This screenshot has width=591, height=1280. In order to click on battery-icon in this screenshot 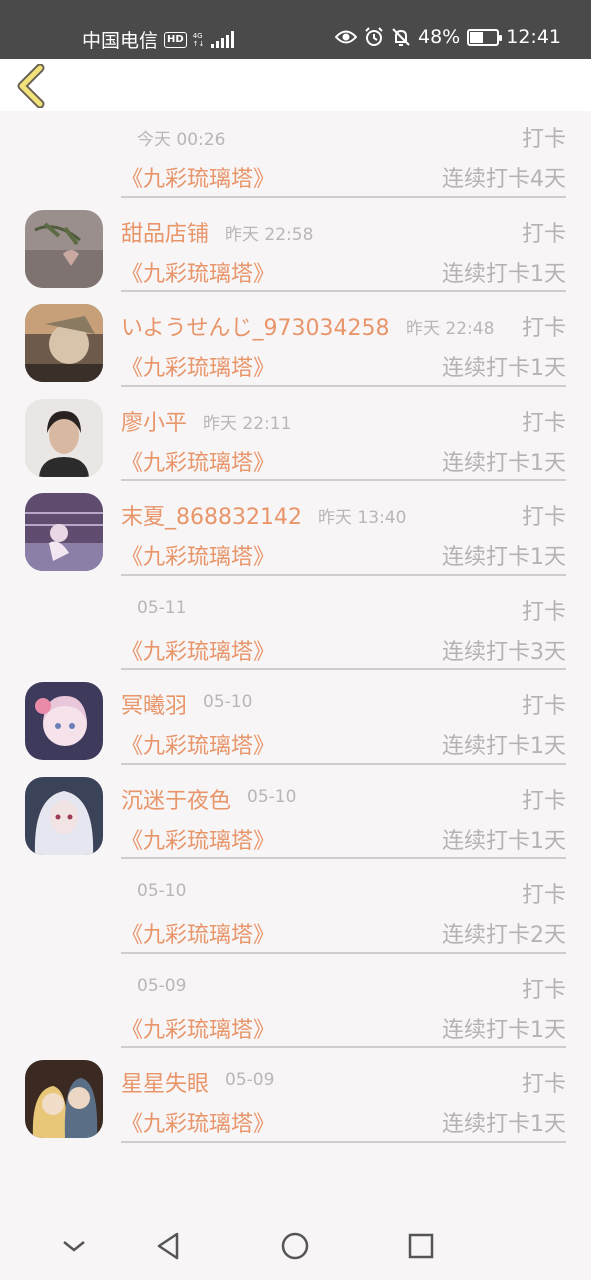, I will do `click(485, 37)`.